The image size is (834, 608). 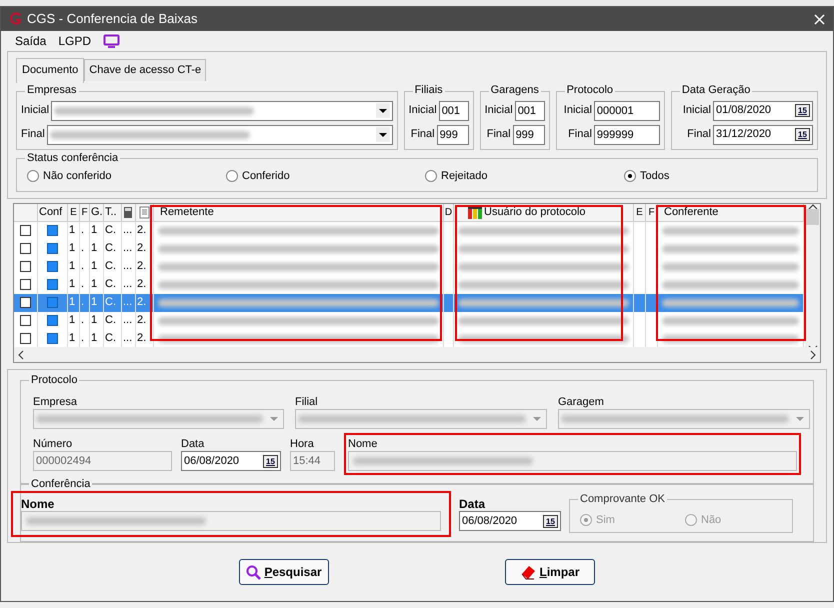 I want to click on eraser-icon, so click(x=528, y=572).